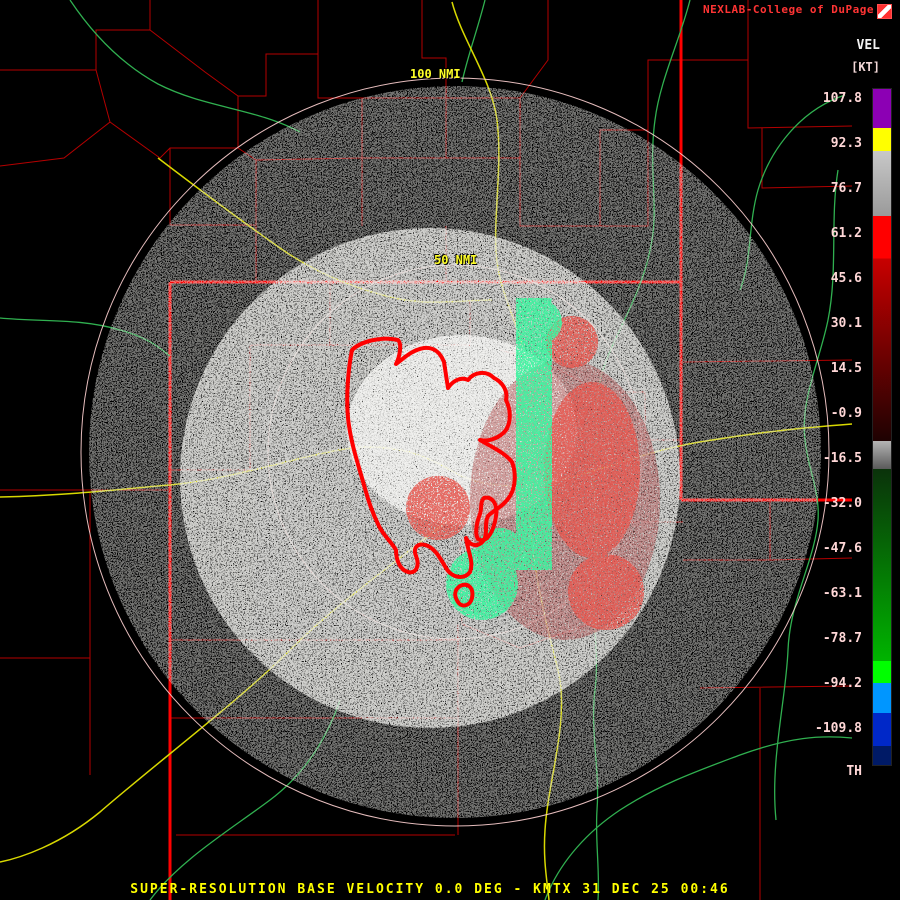 The image size is (900, 900). What do you see at coordinates (865, 67) in the screenshot?
I see `scale-unit-bracket: [KT]` at bounding box center [865, 67].